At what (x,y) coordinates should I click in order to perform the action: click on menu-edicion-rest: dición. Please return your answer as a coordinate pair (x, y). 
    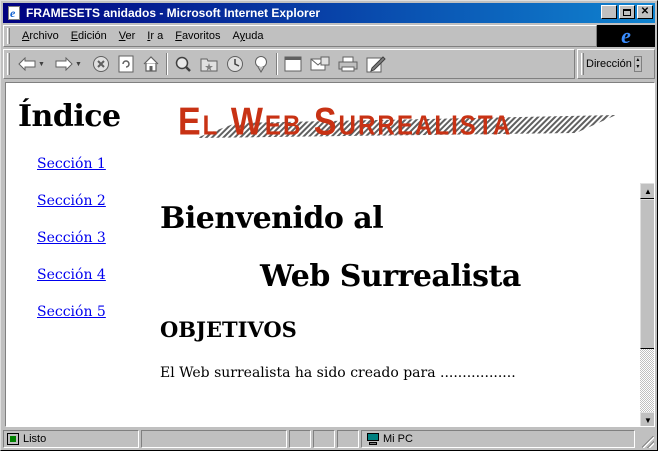
    Looking at the image, I should click on (92, 36).